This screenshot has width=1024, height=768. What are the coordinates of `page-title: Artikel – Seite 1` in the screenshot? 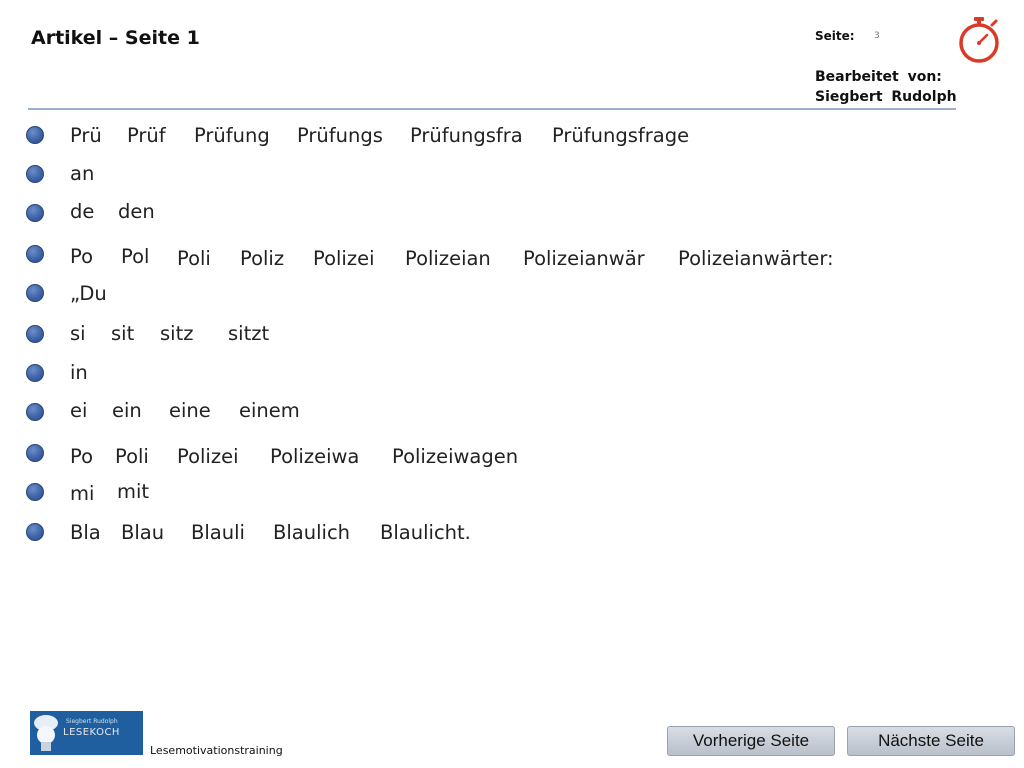 It's located at (115, 38).